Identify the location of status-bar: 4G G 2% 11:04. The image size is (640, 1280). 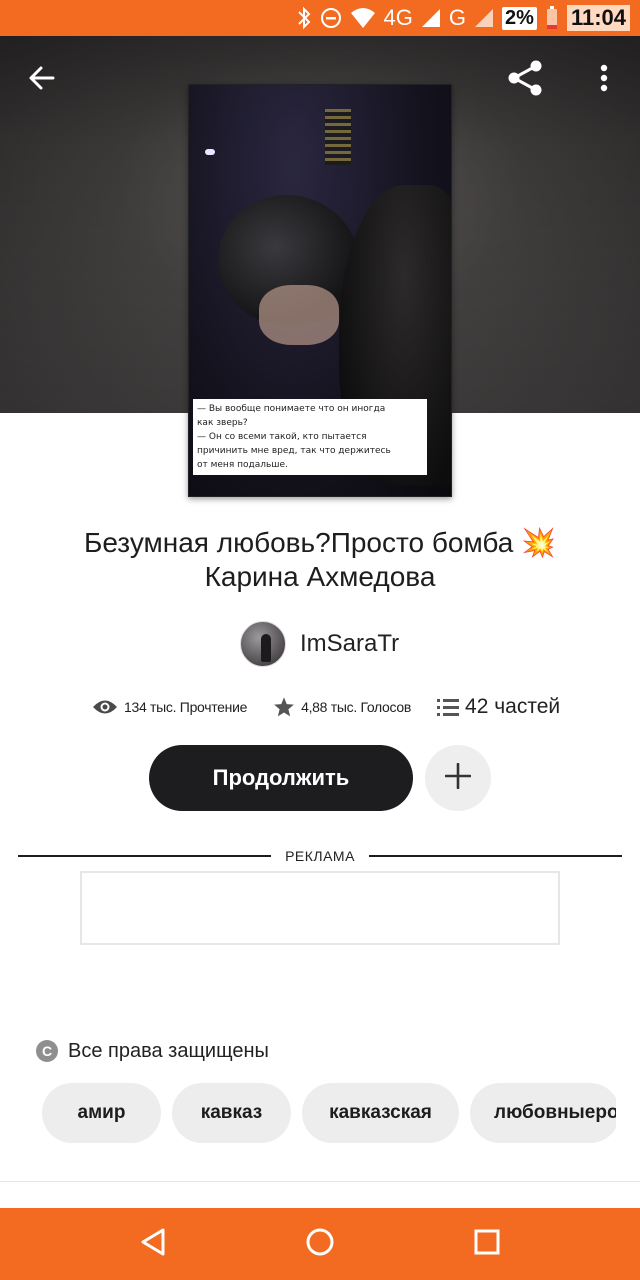
(320, 18).